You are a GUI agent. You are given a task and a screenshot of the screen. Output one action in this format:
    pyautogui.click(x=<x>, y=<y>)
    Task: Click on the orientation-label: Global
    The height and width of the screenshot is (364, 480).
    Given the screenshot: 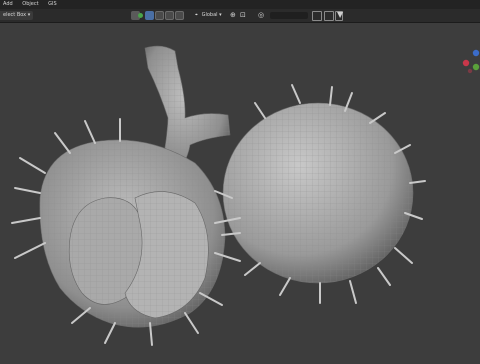 What is the action you would take?
    pyautogui.click(x=209, y=15)
    